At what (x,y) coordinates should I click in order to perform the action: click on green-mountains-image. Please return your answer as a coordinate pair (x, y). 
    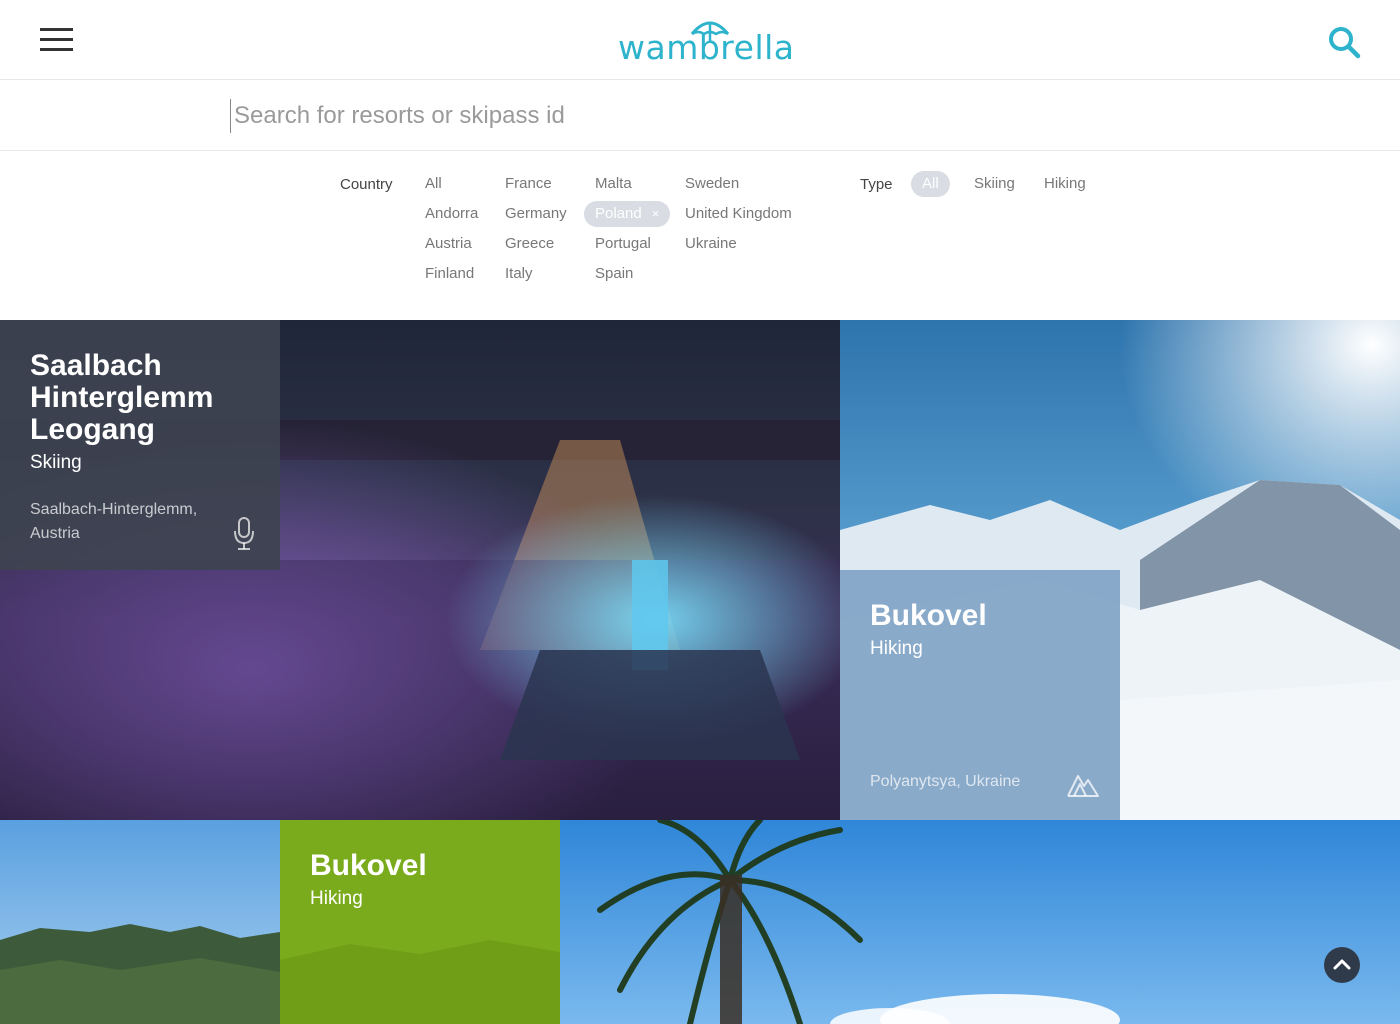
    Looking at the image, I should click on (140, 922).